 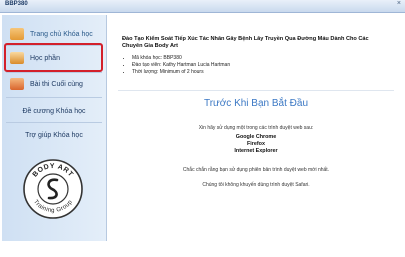 I want to click on sidebar-item-label: Đề cương Khóa học, so click(x=54, y=111).